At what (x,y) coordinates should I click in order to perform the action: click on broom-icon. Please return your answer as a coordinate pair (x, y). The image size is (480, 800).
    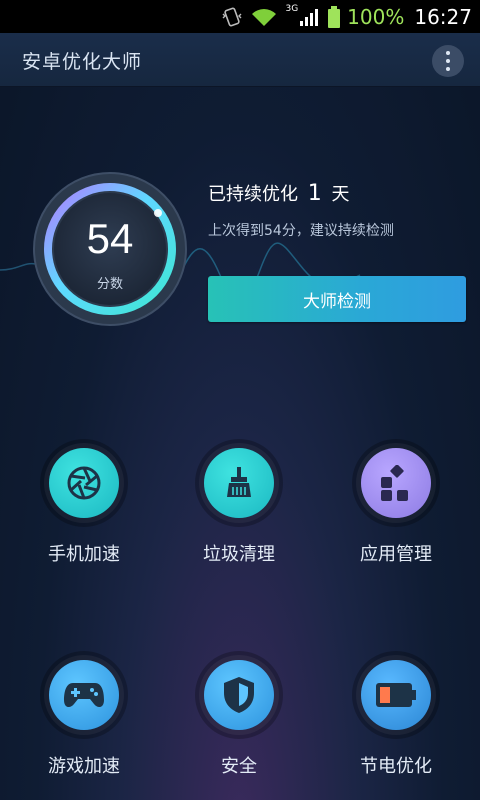
    Looking at the image, I should click on (239, 483).